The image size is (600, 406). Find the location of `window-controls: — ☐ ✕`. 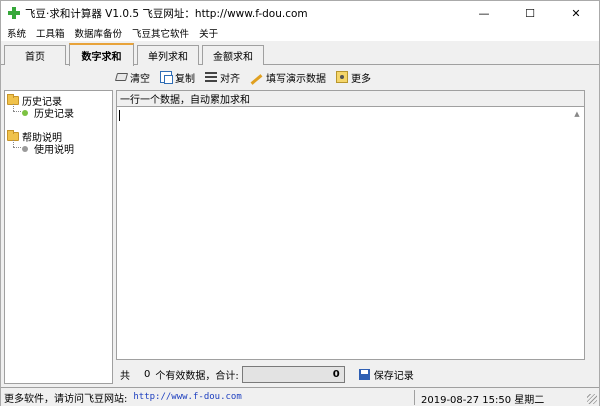

window-controls: — ☐ ✕ is located at coordinates (530, 13).